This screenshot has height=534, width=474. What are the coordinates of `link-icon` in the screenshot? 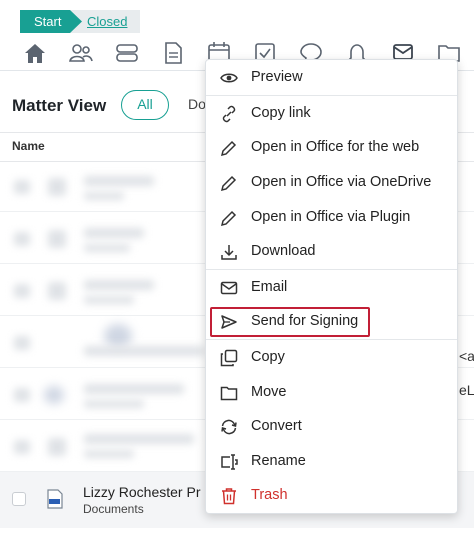 It's located at (229, 114).